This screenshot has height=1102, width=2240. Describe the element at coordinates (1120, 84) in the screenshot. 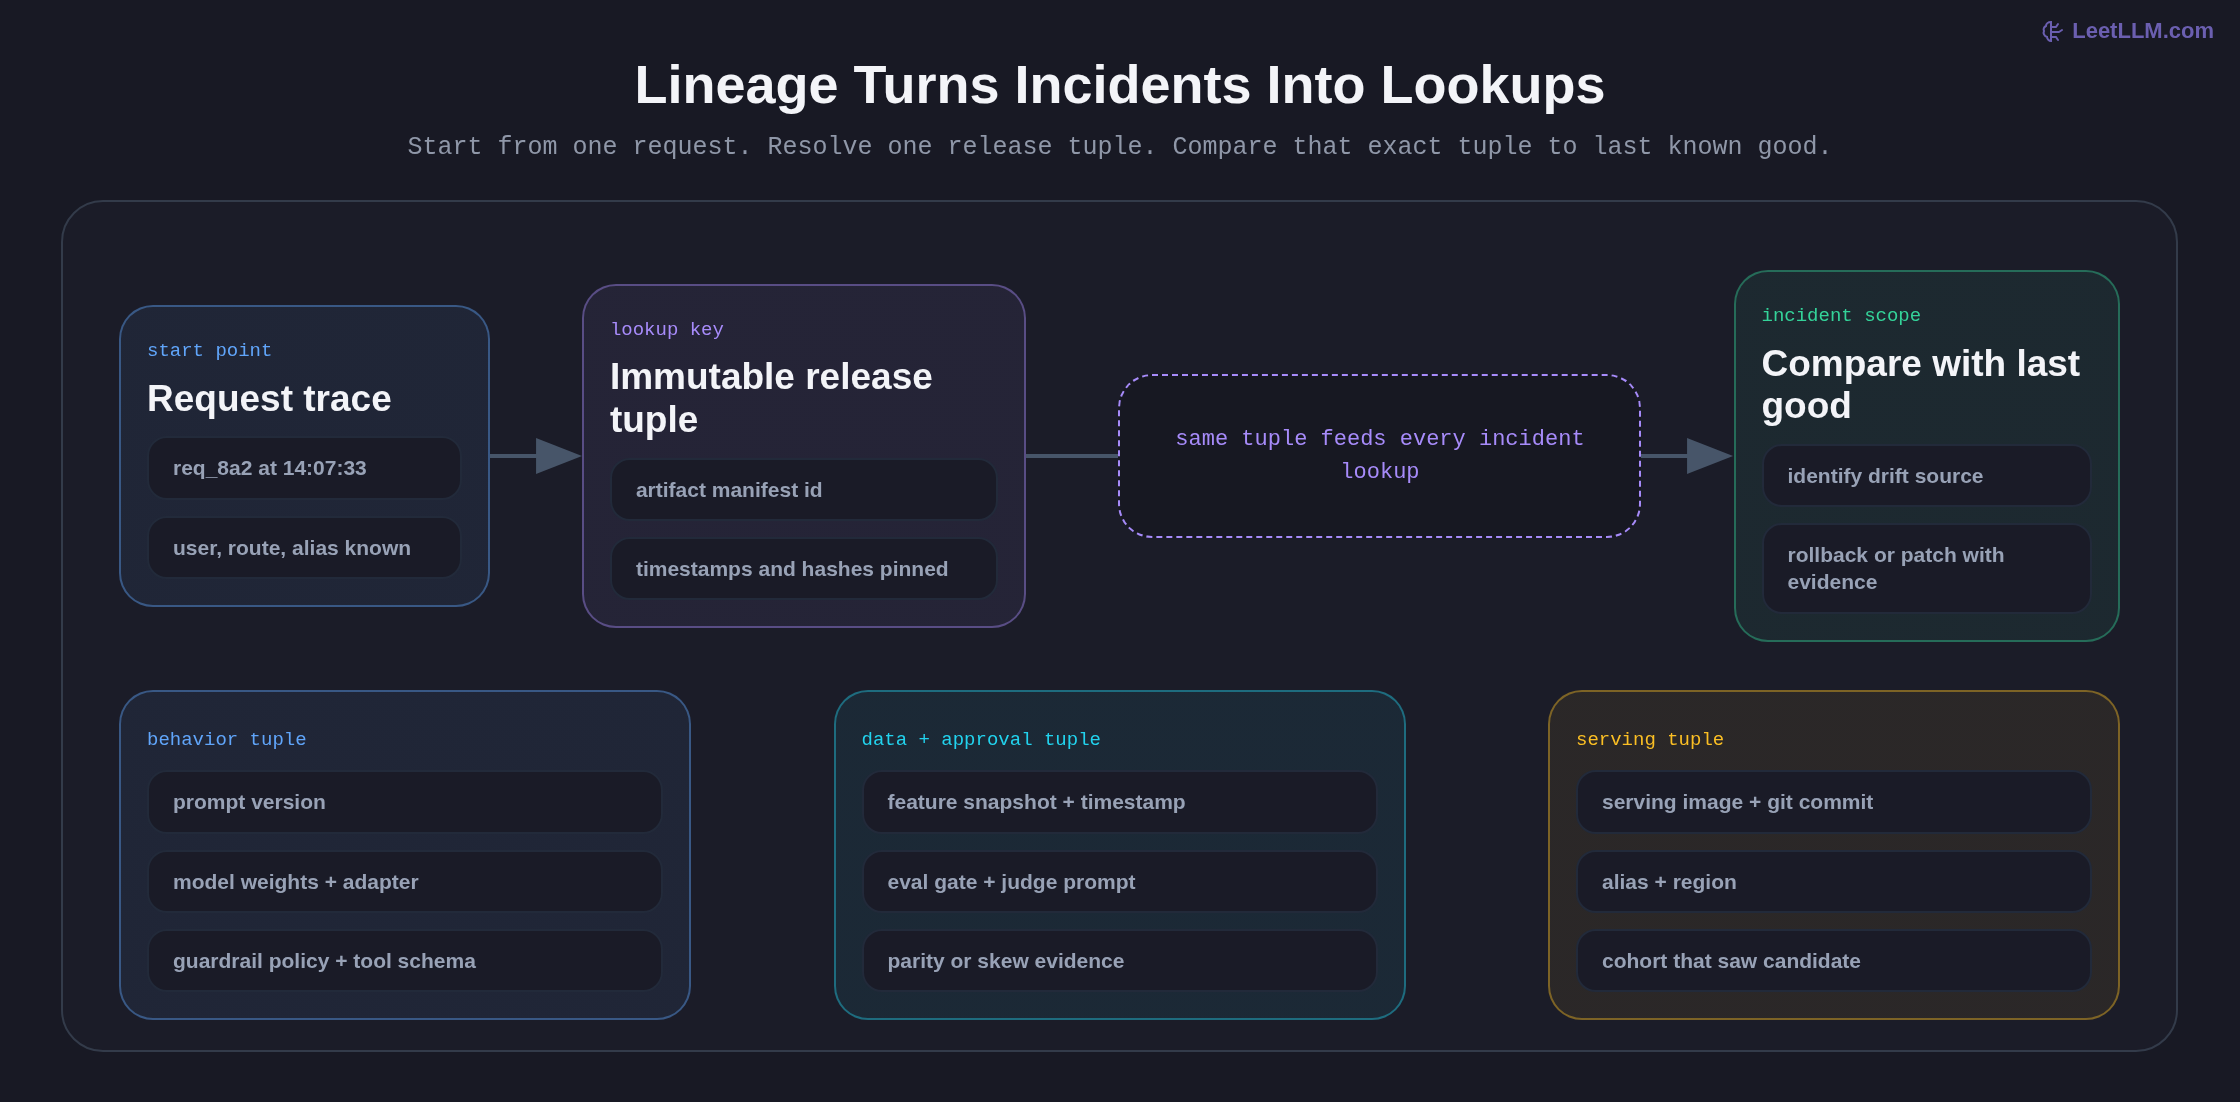

I see `page-title: Lineage Turns Incidents Into Lookups` at that location.